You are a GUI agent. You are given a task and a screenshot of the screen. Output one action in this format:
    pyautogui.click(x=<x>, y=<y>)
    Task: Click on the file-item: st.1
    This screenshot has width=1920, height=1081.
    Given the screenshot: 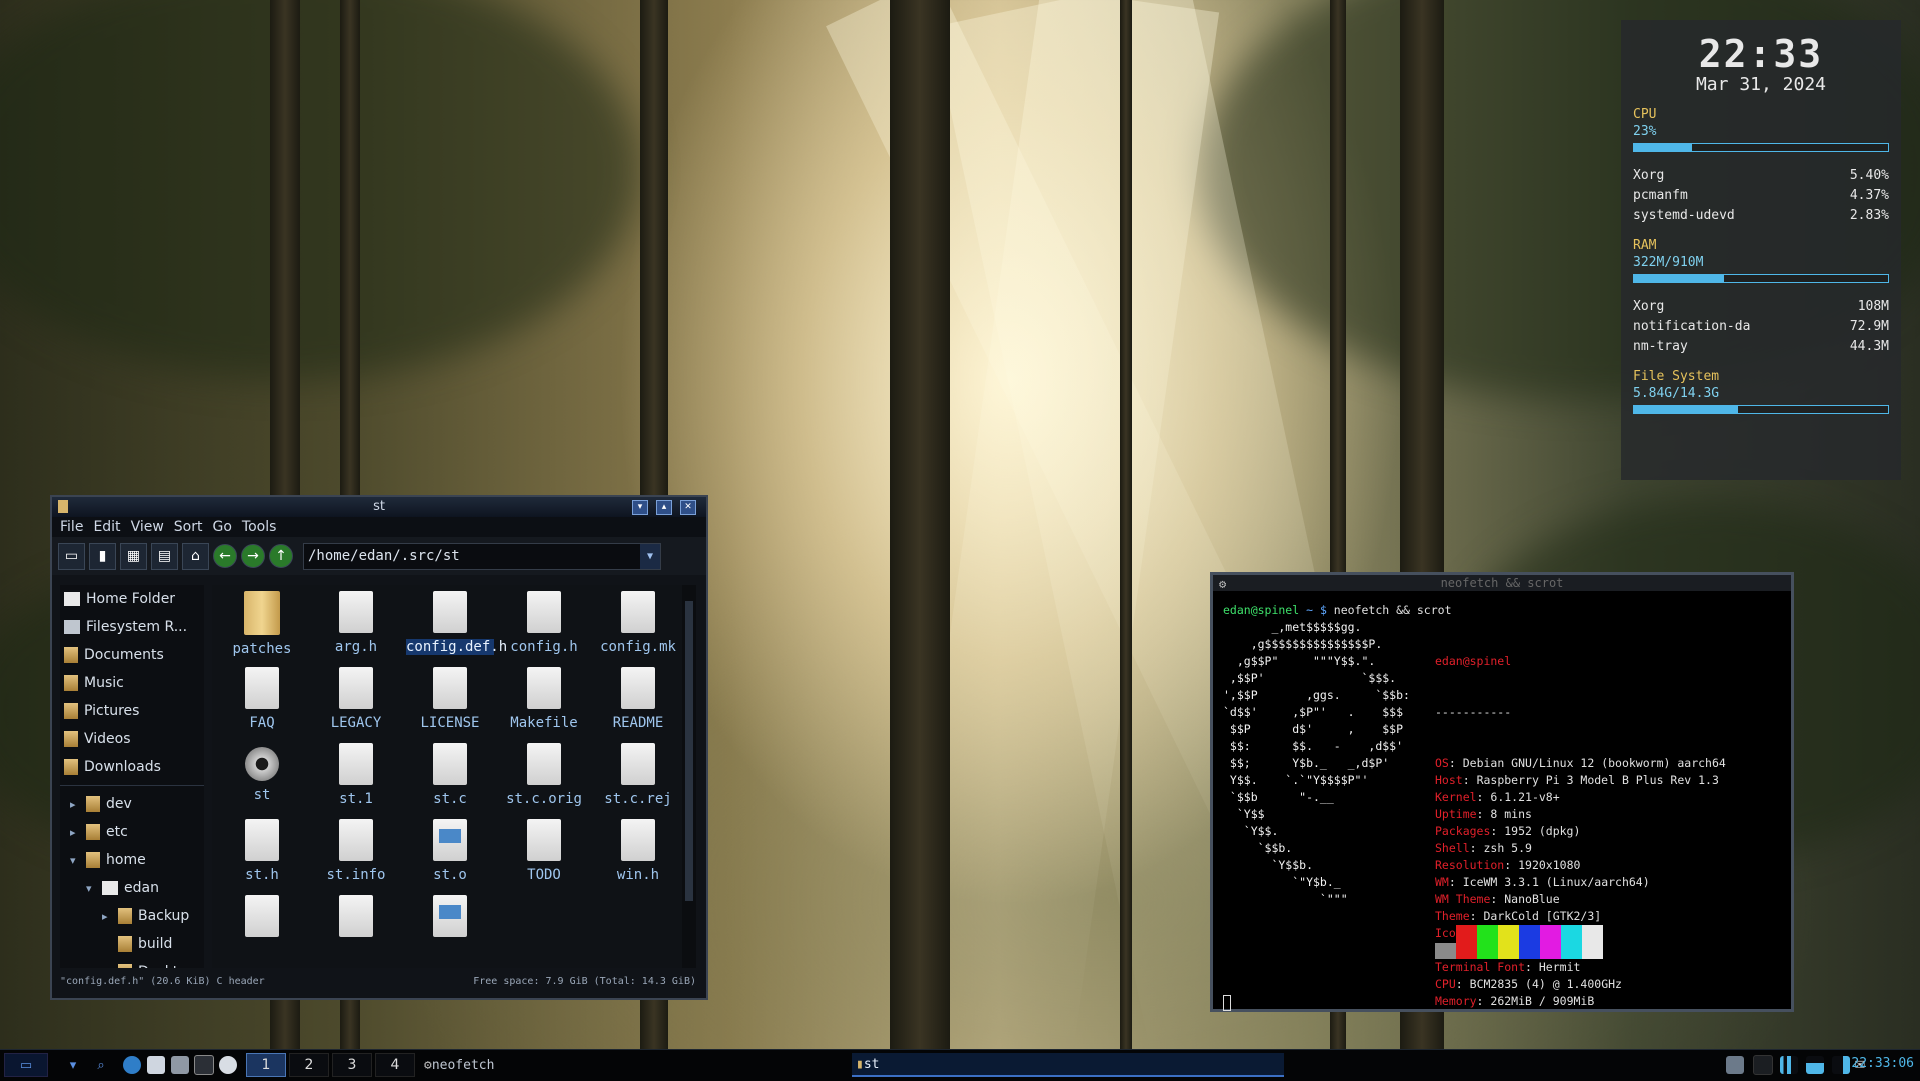 What is the action you would take?
    pyautogui.click(x=356, y=775)
    